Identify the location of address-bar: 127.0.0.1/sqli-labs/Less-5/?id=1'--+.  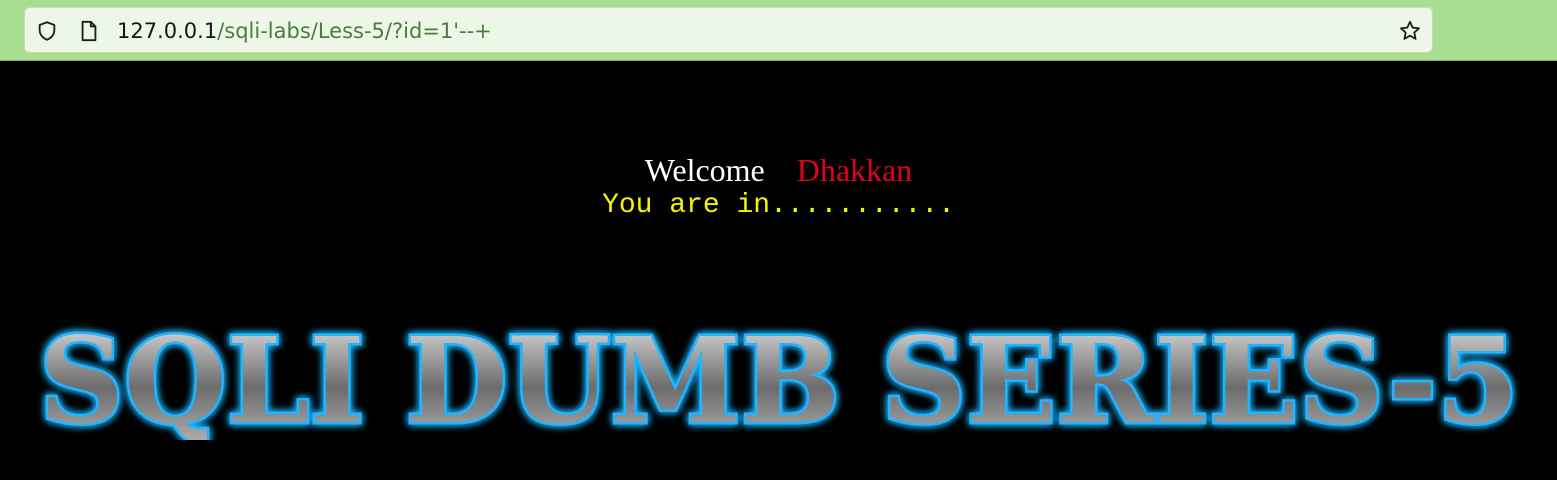
(728, 30).